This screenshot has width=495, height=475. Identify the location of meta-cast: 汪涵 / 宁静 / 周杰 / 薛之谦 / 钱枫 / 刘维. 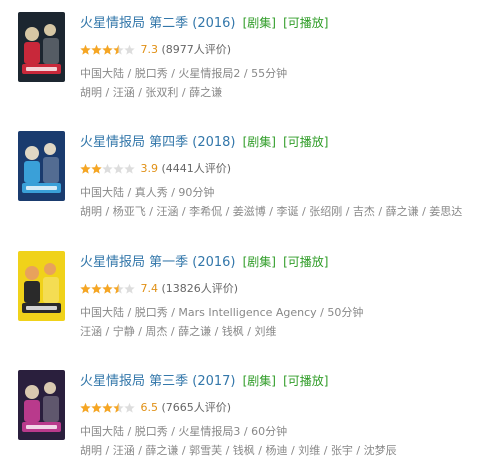
(178, 331).